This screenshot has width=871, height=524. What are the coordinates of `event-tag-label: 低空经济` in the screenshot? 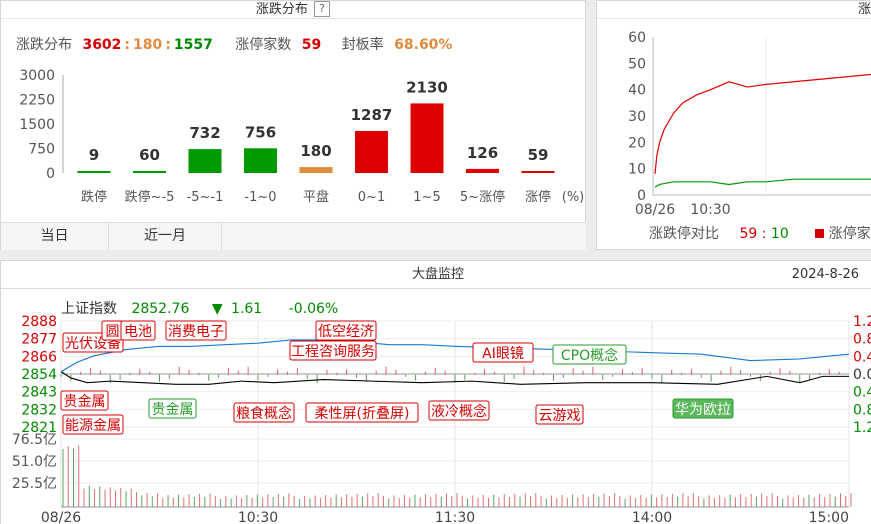 It's located at (346, 332).